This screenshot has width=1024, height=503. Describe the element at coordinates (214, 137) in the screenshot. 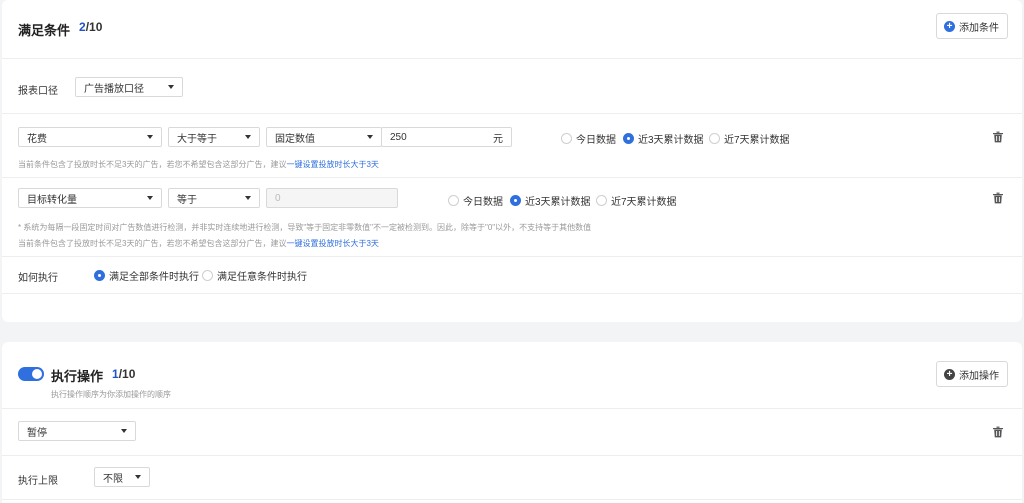

I see `operator-select: 大于等于` at that location.